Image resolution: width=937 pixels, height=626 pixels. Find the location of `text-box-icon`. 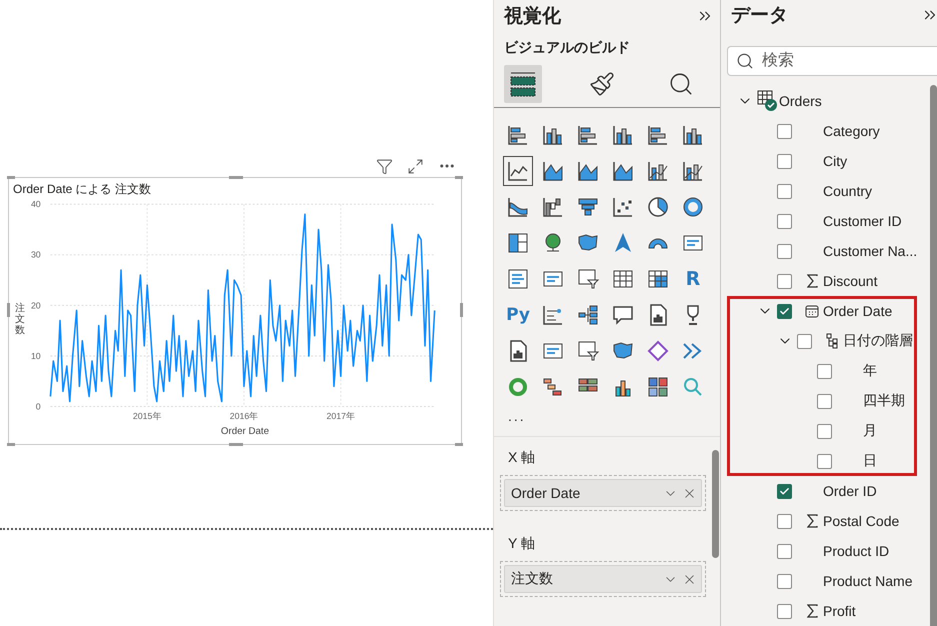

text-box-icon is located at coordinates (518, 279).